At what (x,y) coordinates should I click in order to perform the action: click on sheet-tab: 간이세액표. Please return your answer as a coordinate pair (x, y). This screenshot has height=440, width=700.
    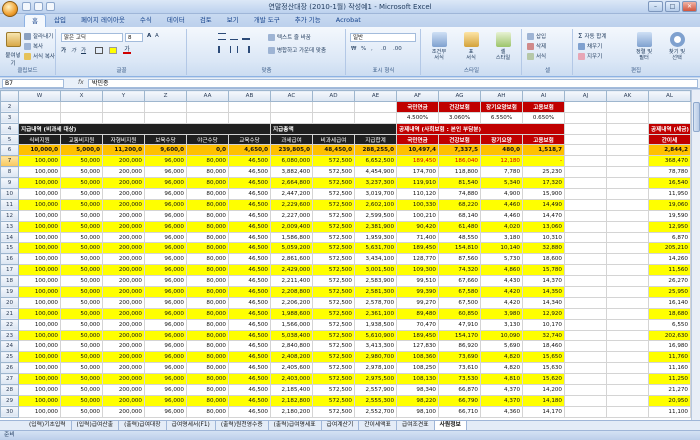
    Looking at the image, I should click on (378, 425).